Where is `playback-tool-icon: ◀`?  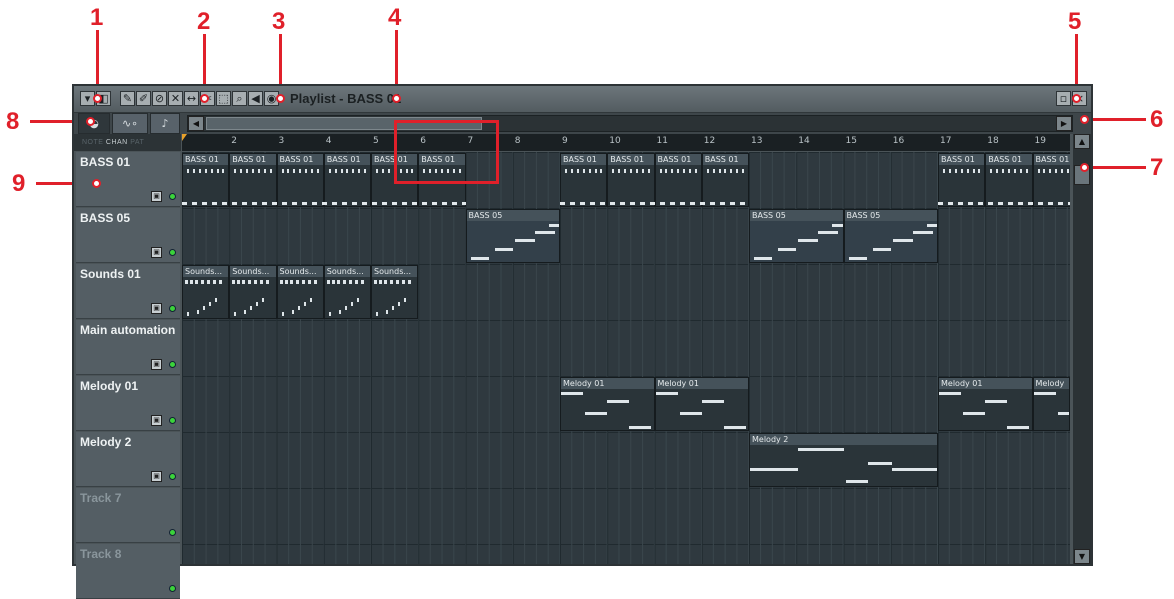 playback-tool-icon: ◀ is located at coordinates (255, 98).